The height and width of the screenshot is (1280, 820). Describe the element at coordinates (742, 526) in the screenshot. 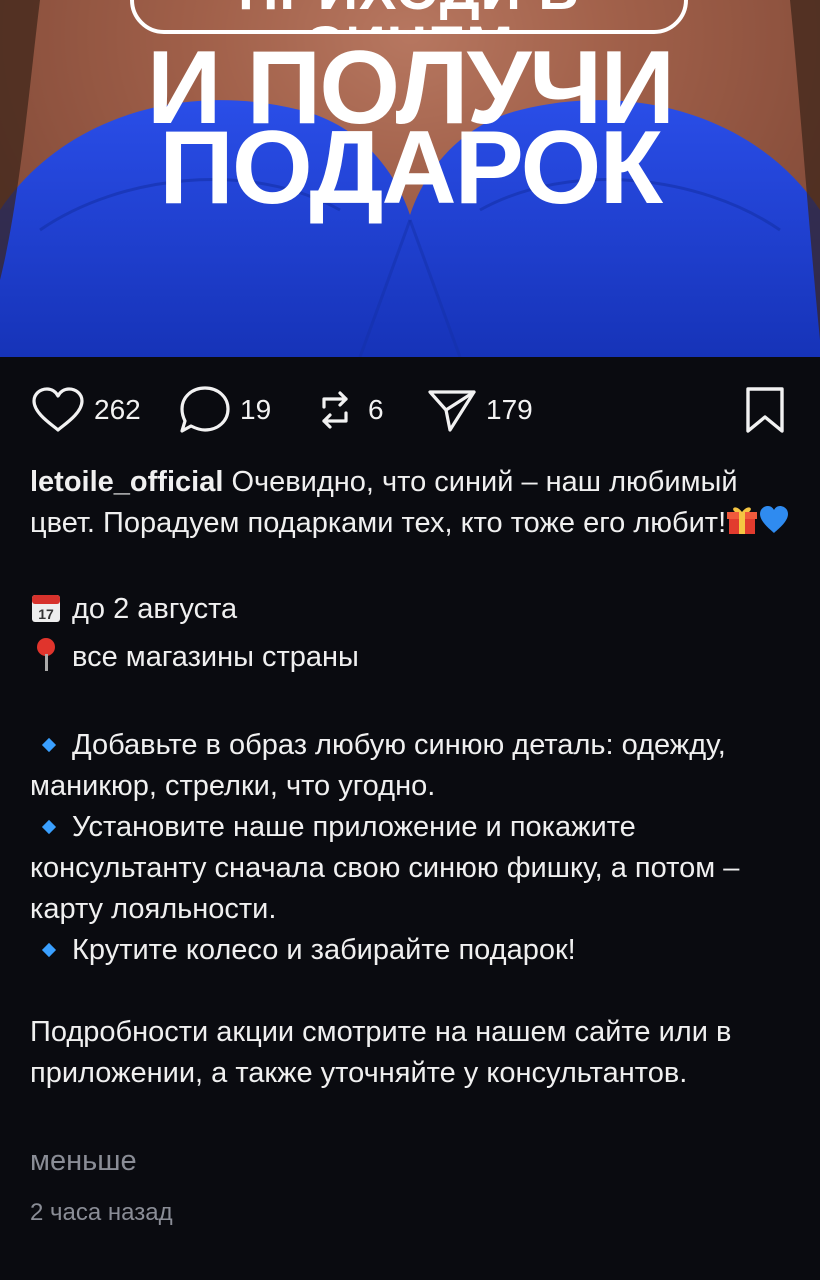

I see `gift-emoji` at that location.